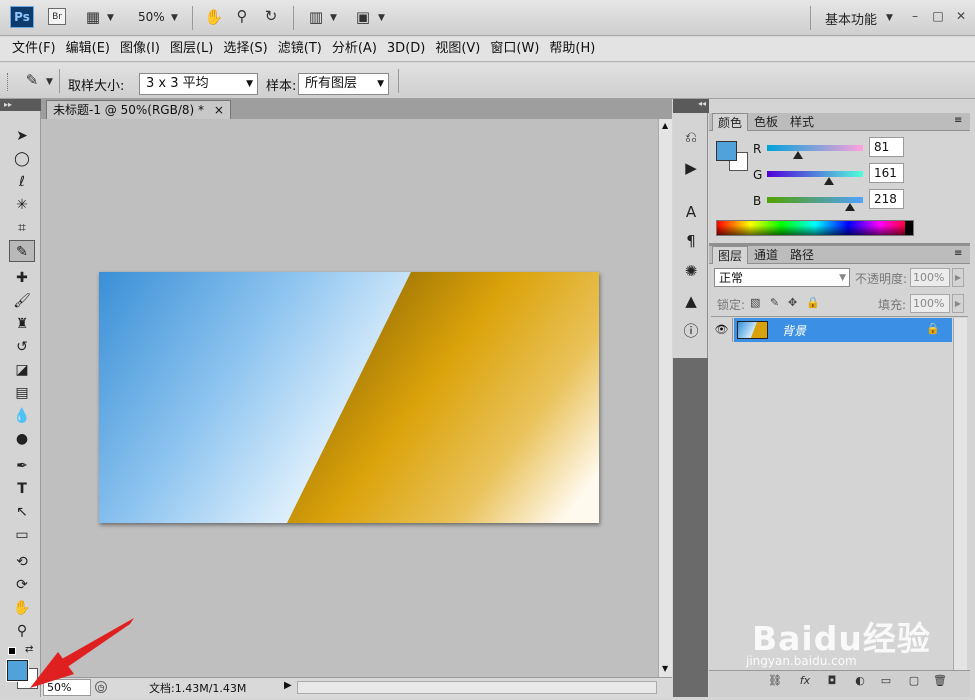 The width and height of the screenshot is (975, 700). What do you see at coordinates (22, 585) in the screenshot?
I see `3d-orbit-tool-icon: ⟳` at bounding box center [22, 585].